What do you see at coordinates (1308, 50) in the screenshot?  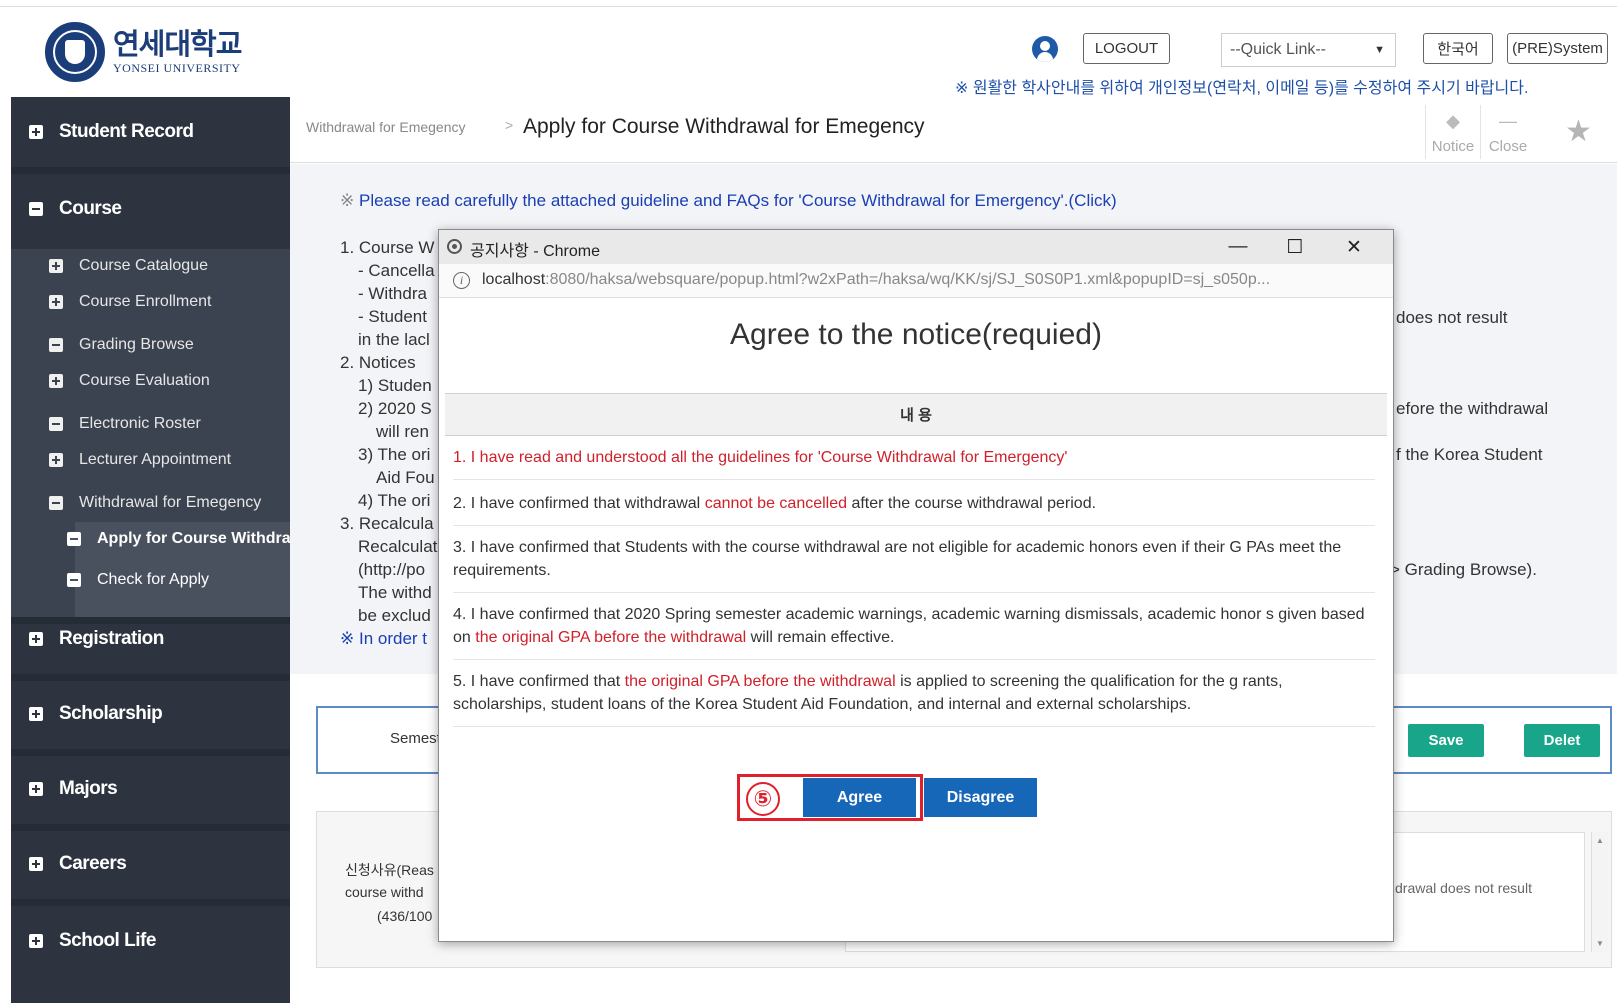 I see `quick-link-select: --Quick Link-- ▼` at bounding box center [1308, 50].